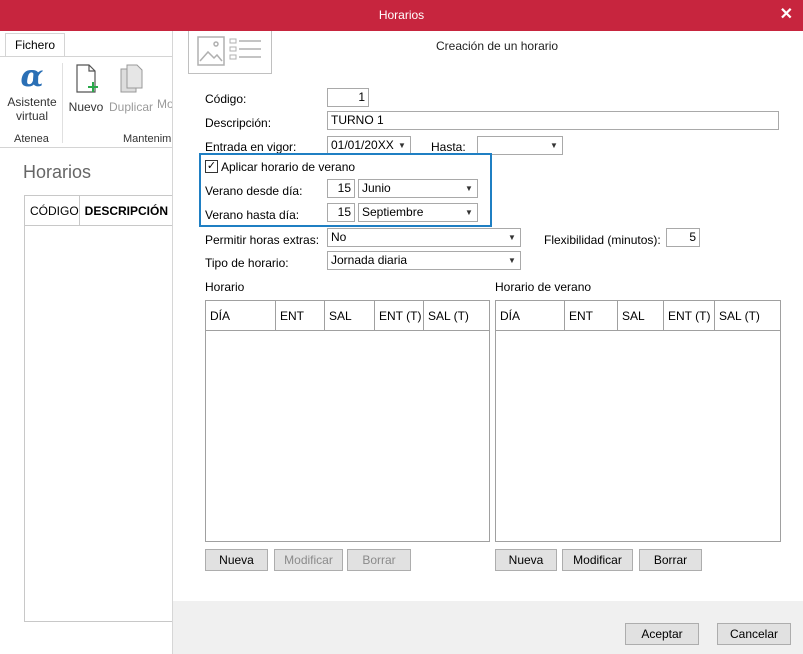  I want to click on cancelar-button: Cancelar, so click(754, 634).